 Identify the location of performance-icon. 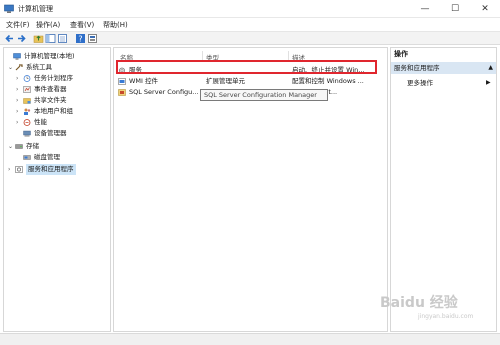
(27, 122).